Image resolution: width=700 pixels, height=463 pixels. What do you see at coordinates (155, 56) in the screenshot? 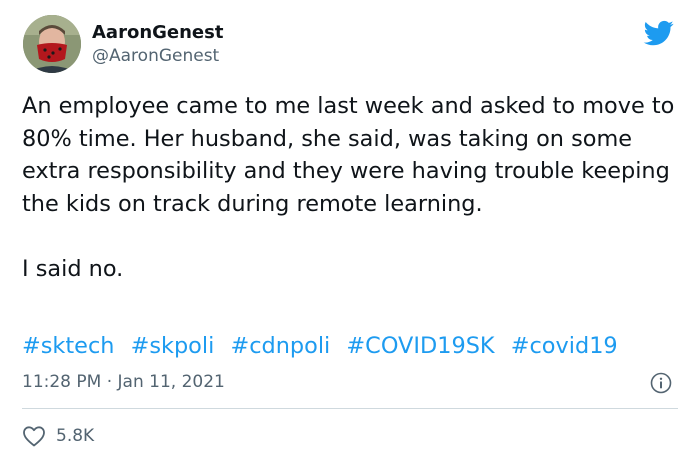
I see `author-handle: @AaronGenest` at bounding box center [155, 56].